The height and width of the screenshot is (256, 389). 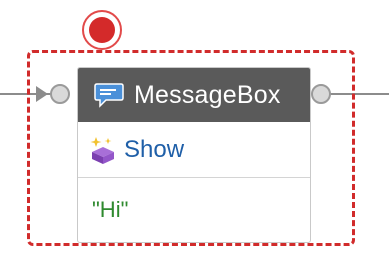 What do you see at coordinates (154, 149) in the screenshot?
I see `method-label: Show` at bounding box center [154, 149].